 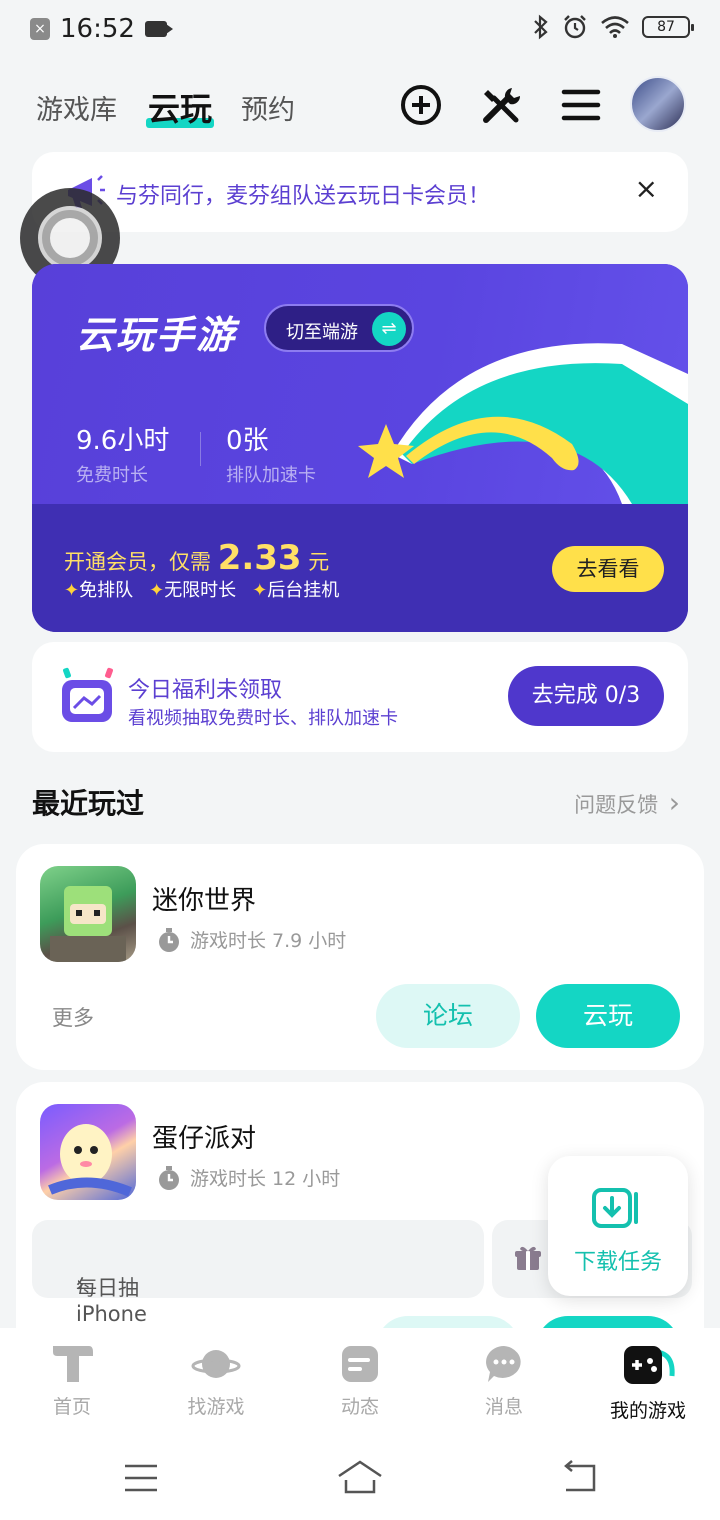 What do you see at coordinates (581, 105) in the screenshot?
I see `menu-icon` at bounding box center [581, 105].